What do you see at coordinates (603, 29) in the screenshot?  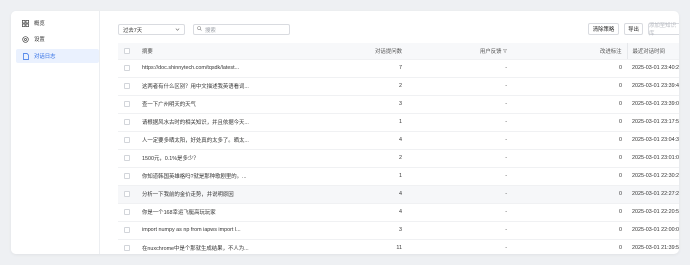 I see `clear-strategy-button: 清除策略` at bounding box center [603, 29].